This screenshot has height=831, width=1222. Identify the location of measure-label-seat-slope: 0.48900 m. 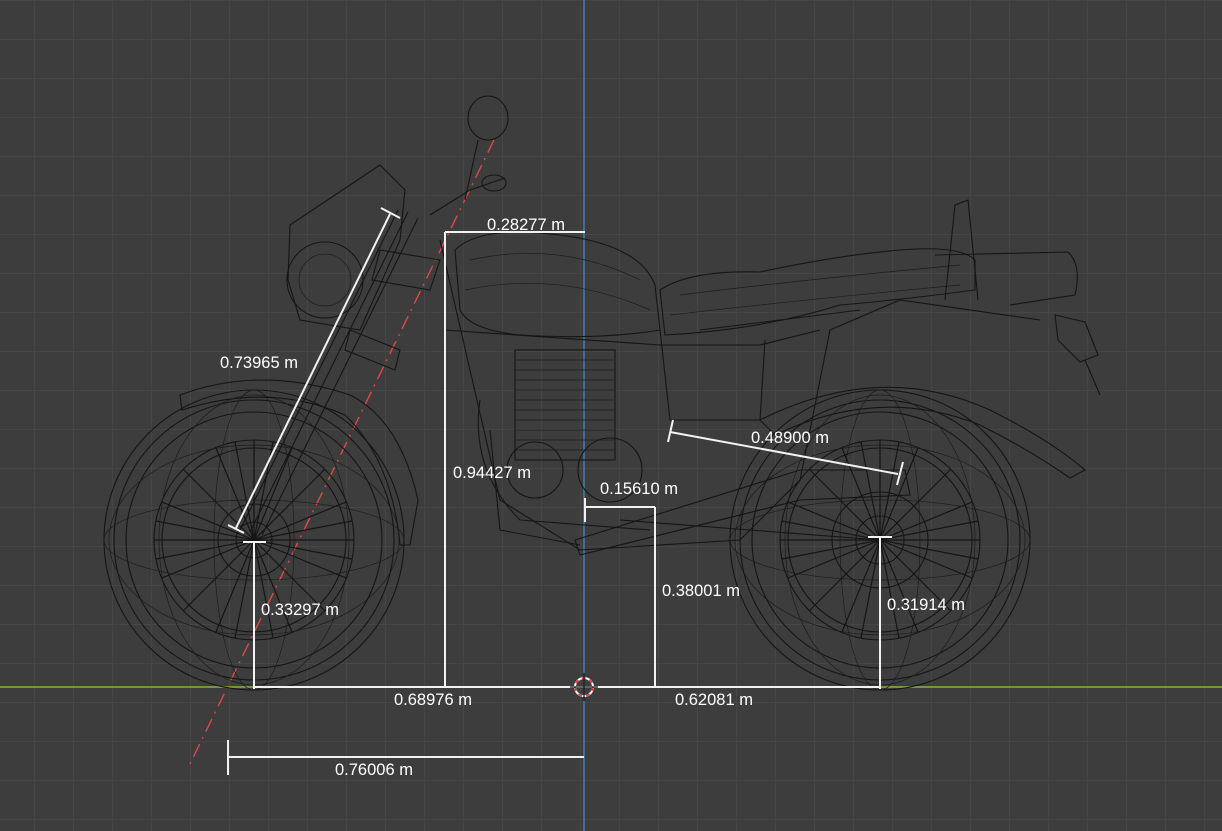
(790, 438).